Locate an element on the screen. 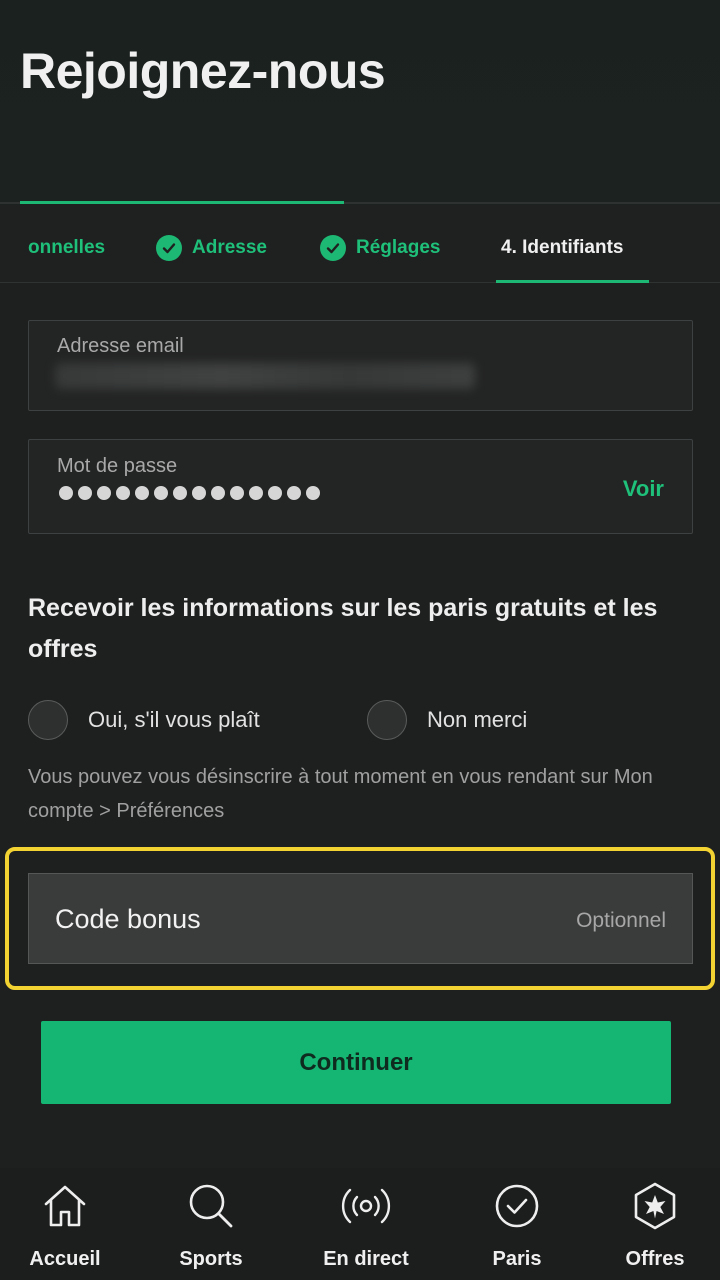 This screenshot has height=1280, width=720. radio-label-yes: Oui, s'il vous plaît is located at coordinates (174, 719).